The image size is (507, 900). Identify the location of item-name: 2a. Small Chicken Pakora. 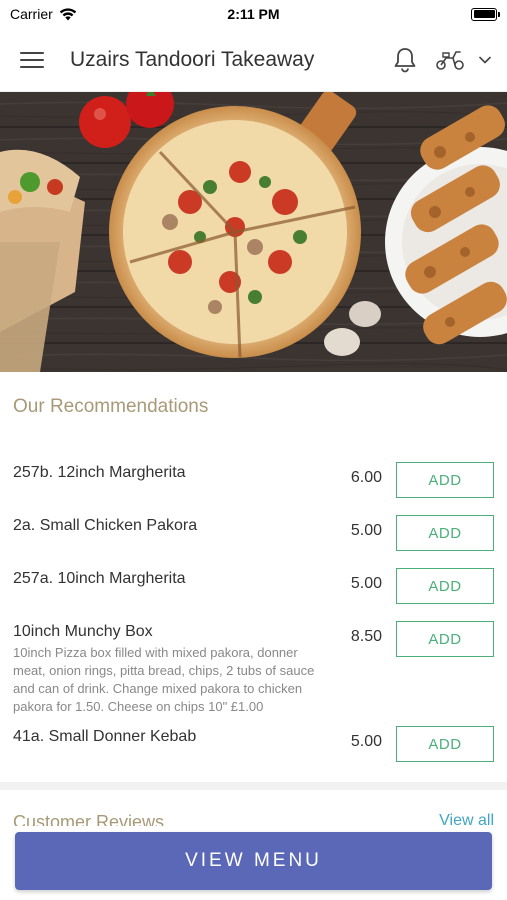
(105, 525).